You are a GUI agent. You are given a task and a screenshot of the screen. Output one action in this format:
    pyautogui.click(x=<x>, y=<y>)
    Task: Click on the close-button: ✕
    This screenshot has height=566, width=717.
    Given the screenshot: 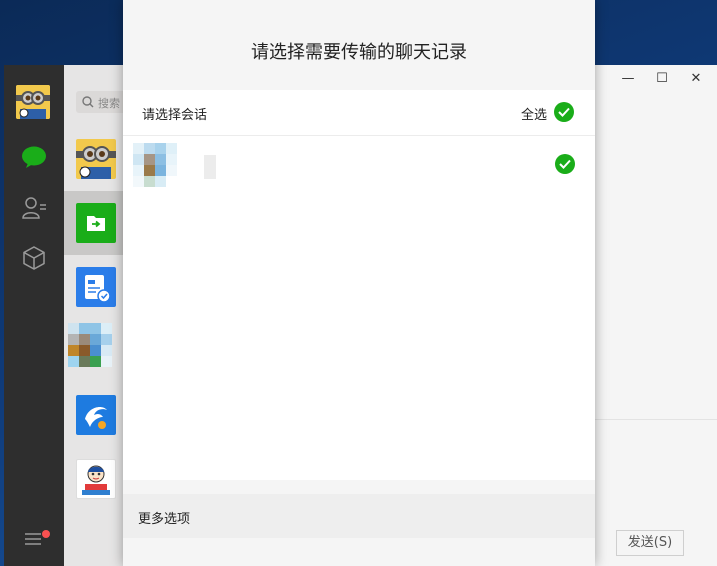 What is the action you would take?
    pyautogui.click(x=696, y=79)
    